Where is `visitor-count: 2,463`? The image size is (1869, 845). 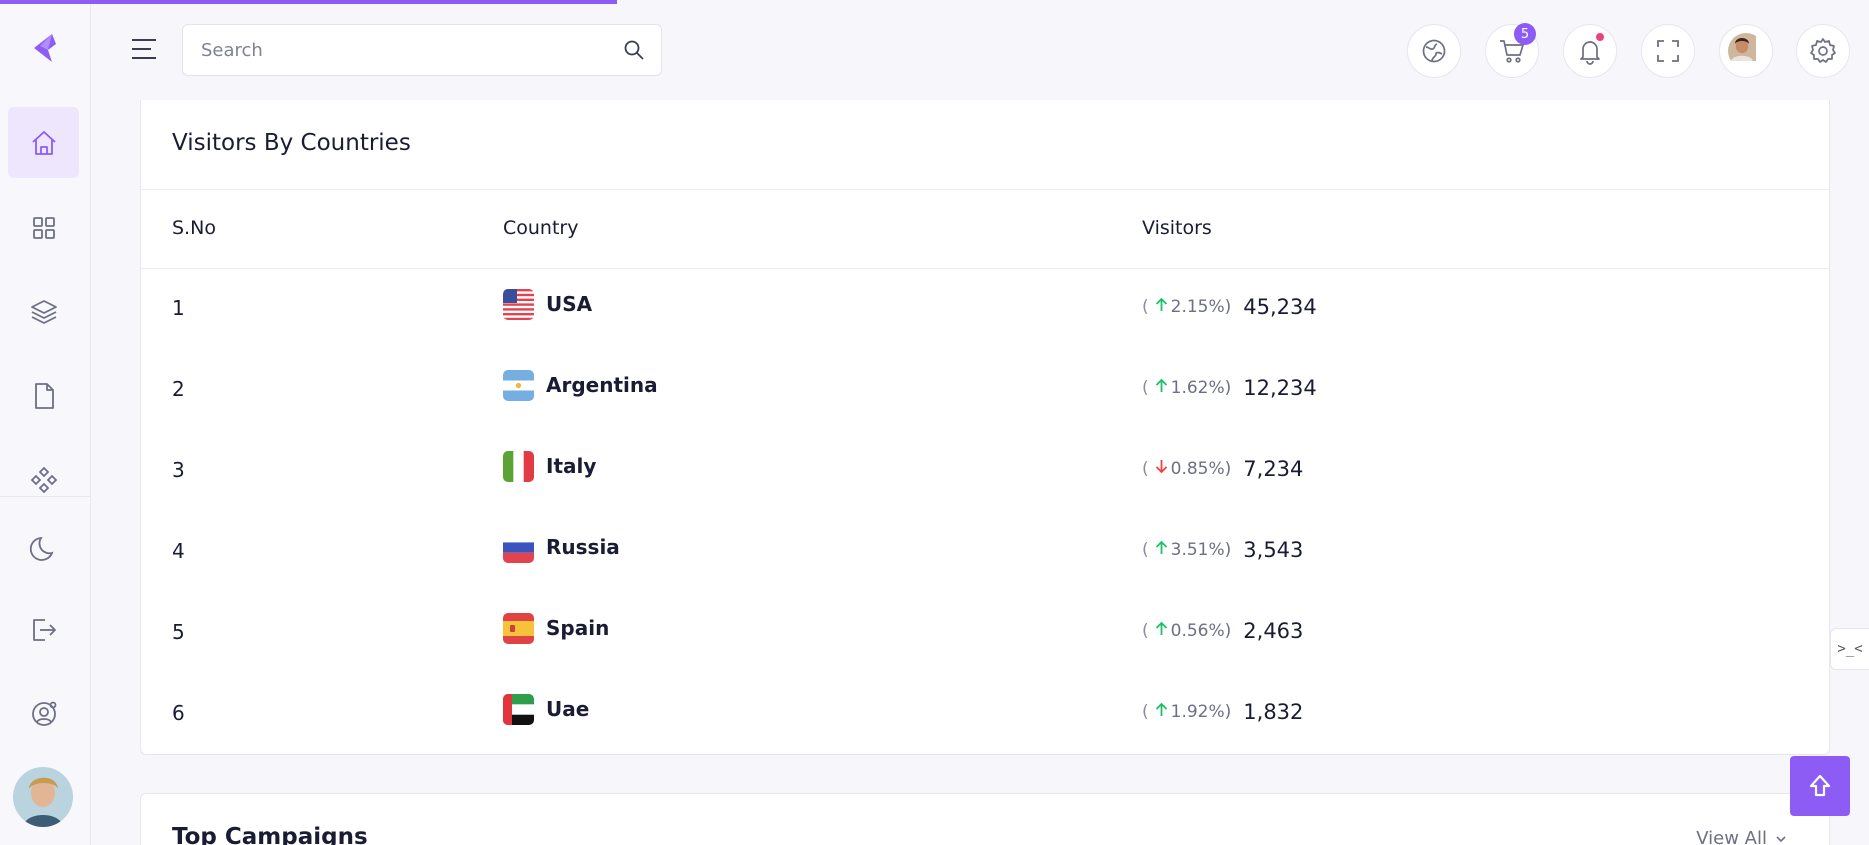 visitor-count: 2,463 is located at coordinates (1273, 631).